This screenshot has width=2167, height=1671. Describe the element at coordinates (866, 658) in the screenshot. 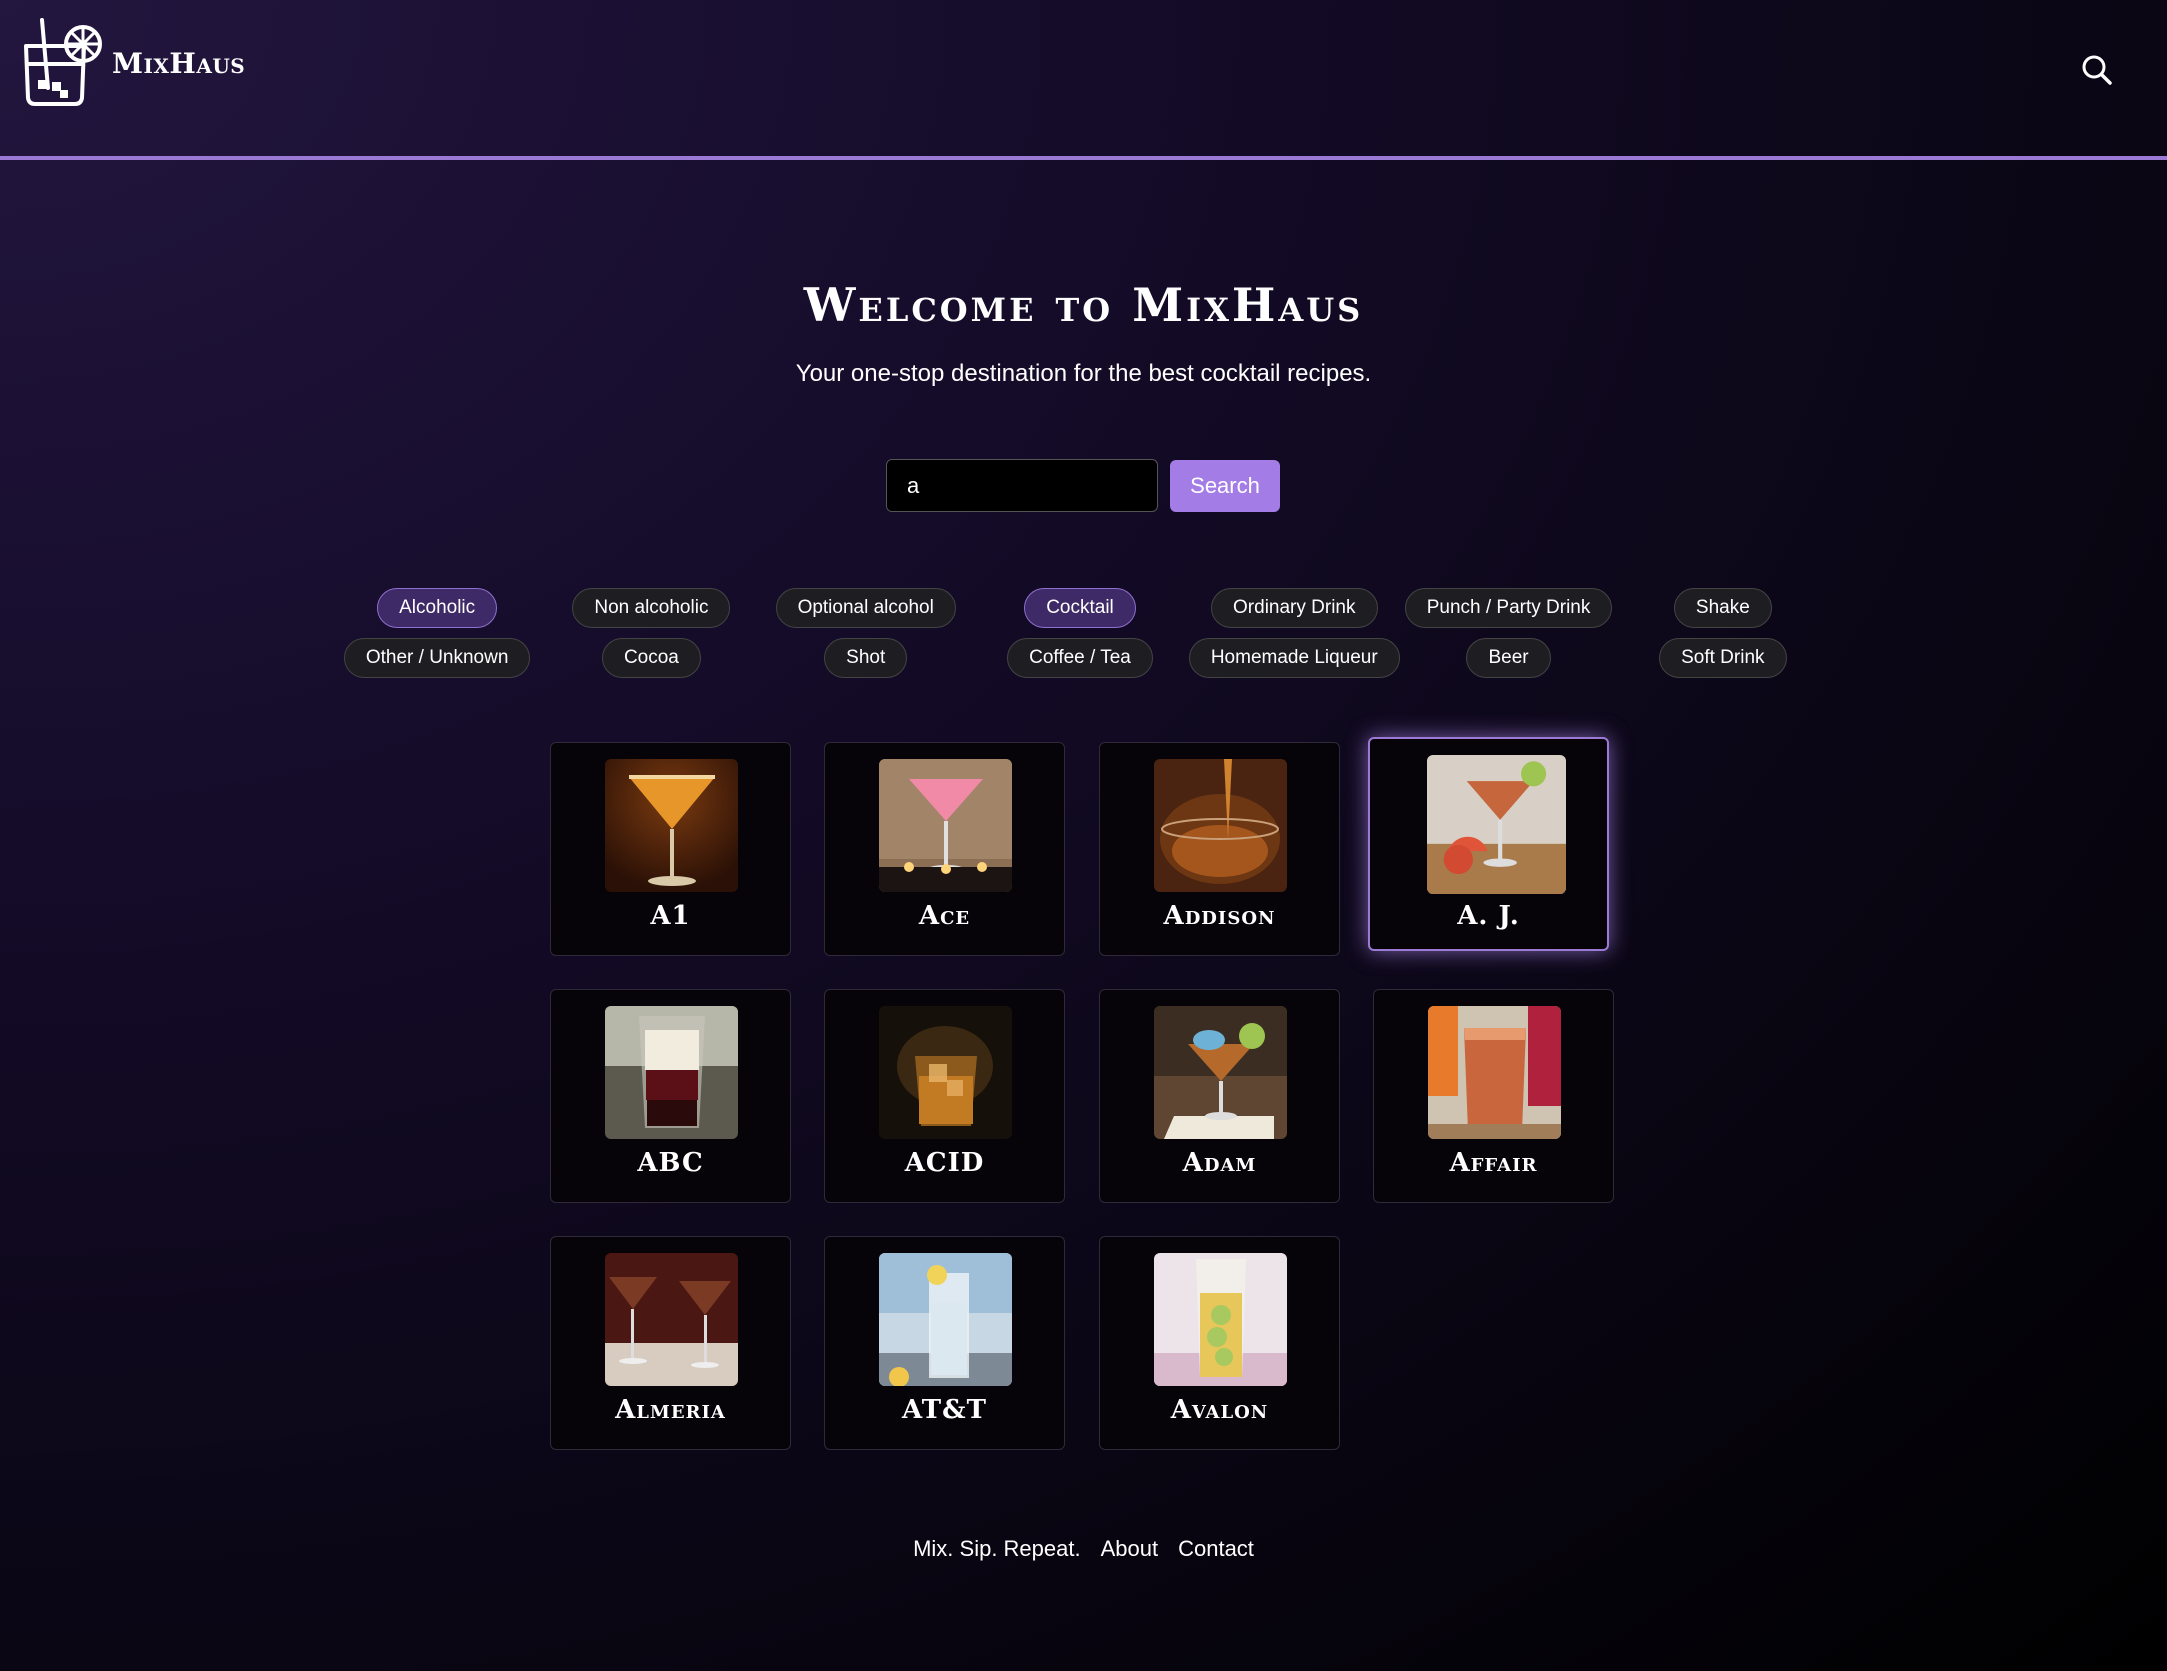

I see `filter-tag-shot: Shot` at that location.